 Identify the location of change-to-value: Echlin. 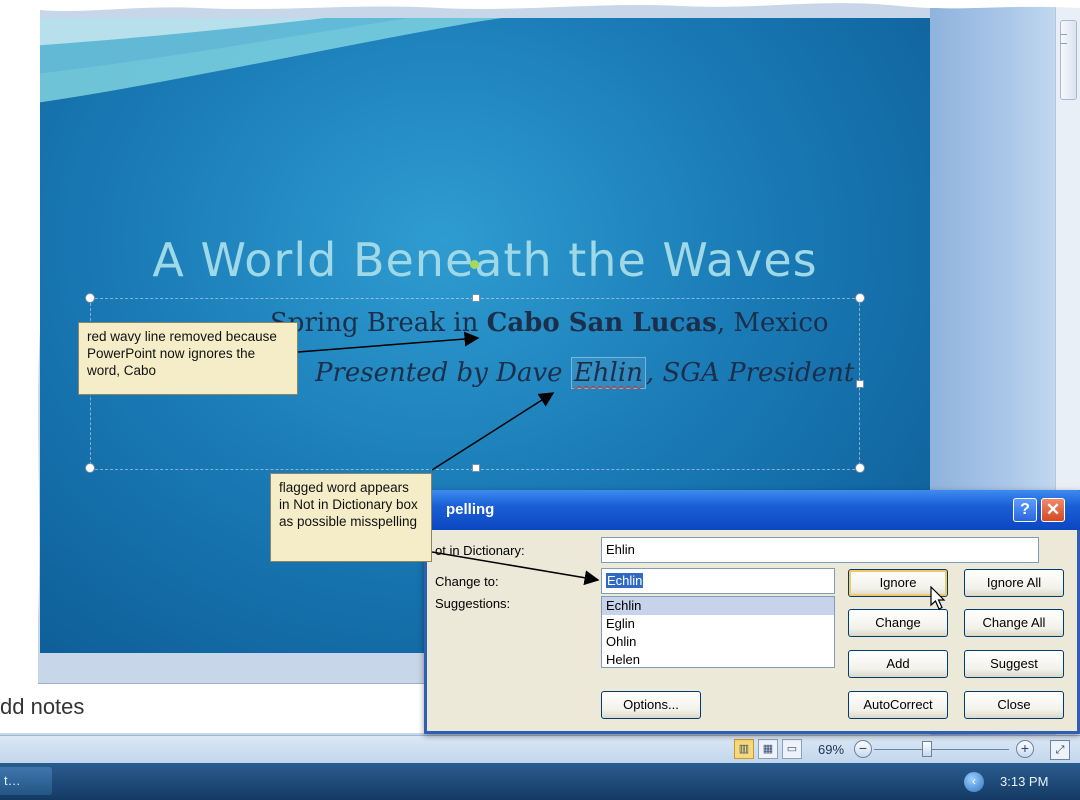
(625, 580).